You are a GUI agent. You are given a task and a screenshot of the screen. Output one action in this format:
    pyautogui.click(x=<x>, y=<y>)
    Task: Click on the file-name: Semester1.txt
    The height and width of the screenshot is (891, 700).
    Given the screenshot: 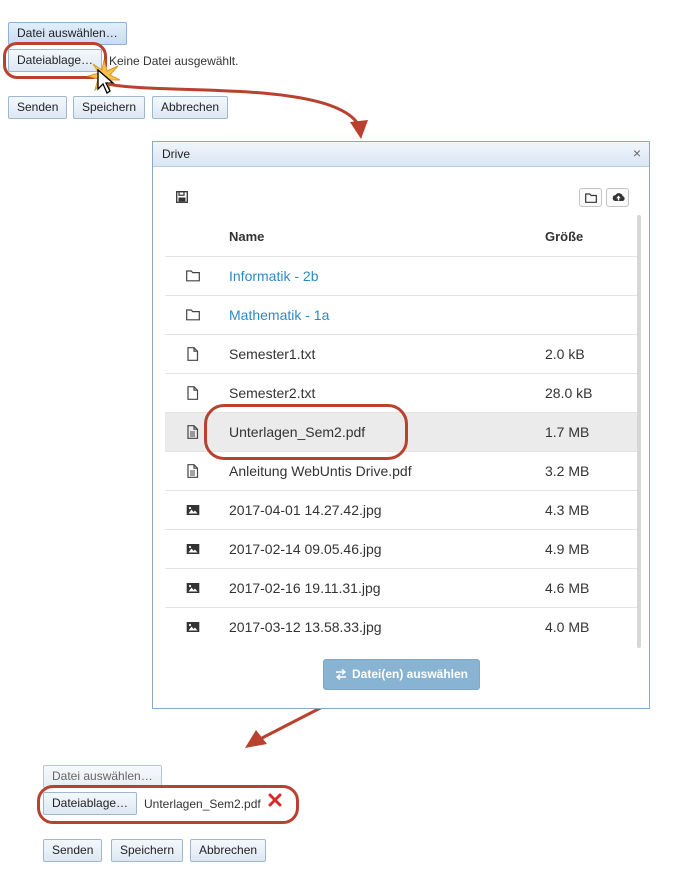 What is the action you would take?
    pyautogui.click(x=272, y=354)
    